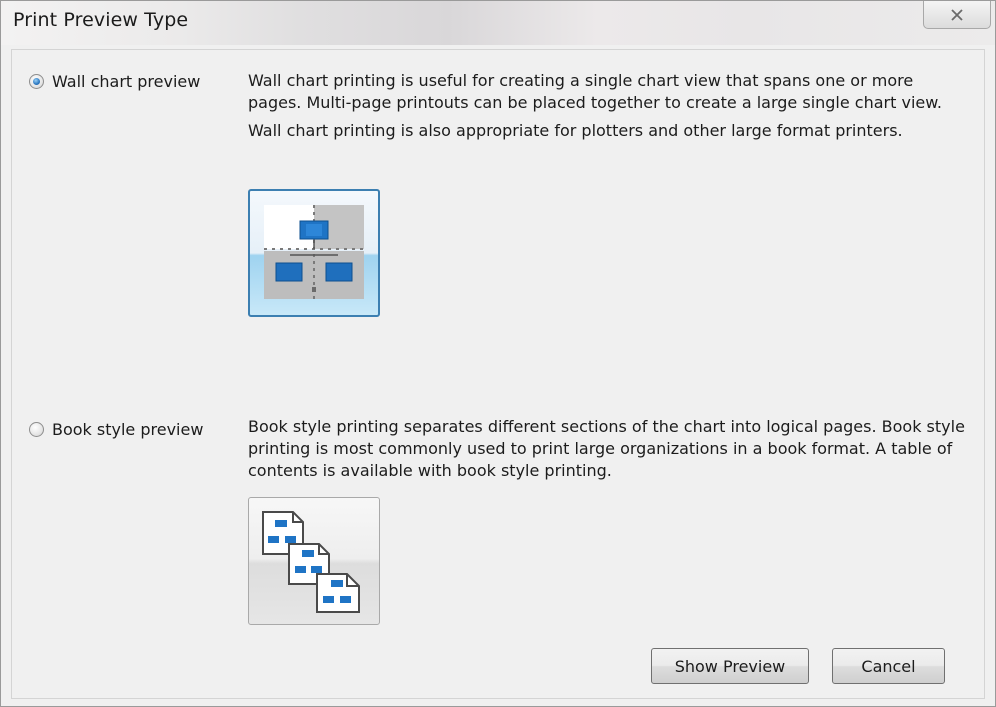  What do you see at coordinates (36, 429) in the screenshot?
I see `book-style-radio` at bounding box center [36, 429].